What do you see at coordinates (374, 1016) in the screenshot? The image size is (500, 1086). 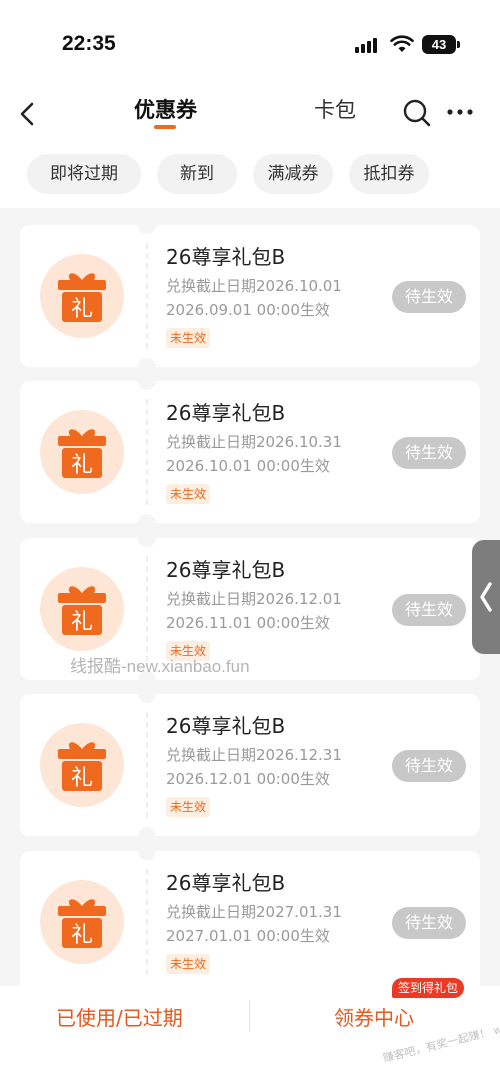 I see `coupon-center-button: 领券中心` at bounding box center [374, 1016].